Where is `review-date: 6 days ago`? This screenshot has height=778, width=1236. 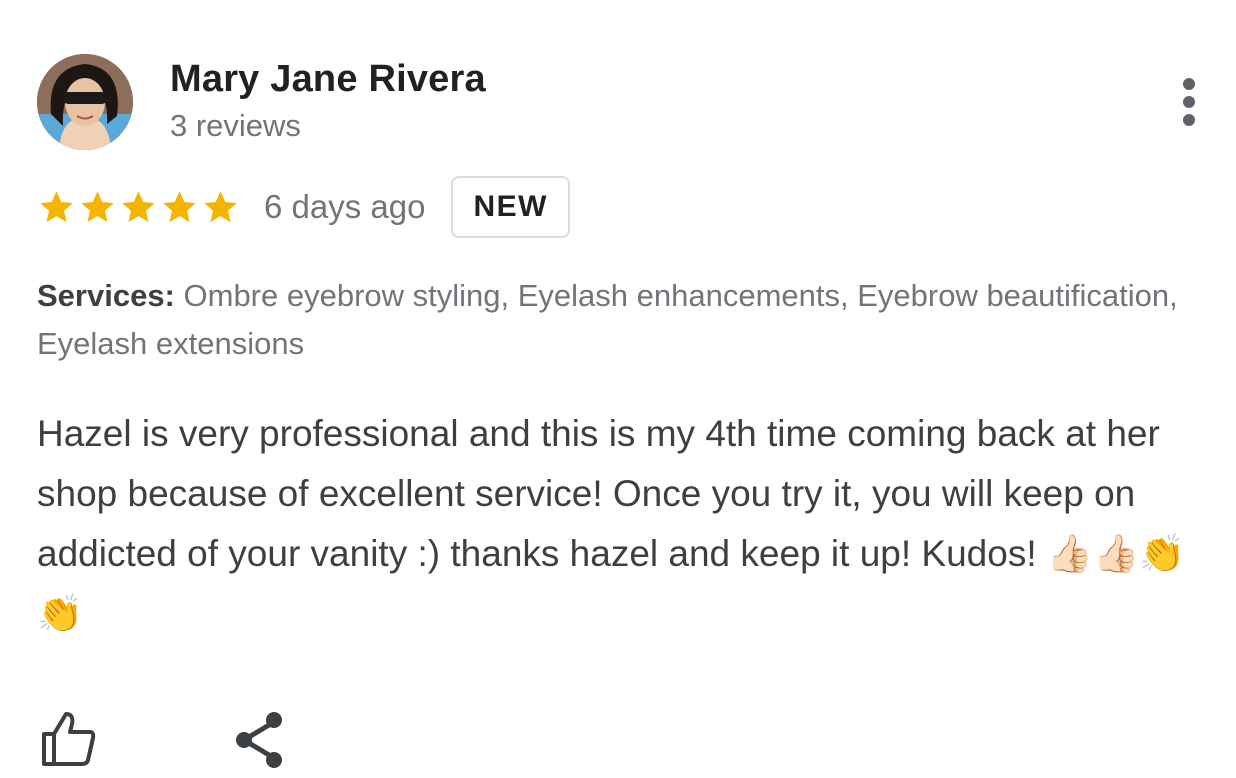
review-date: 6 days ago is located at coordinates (345, 206).